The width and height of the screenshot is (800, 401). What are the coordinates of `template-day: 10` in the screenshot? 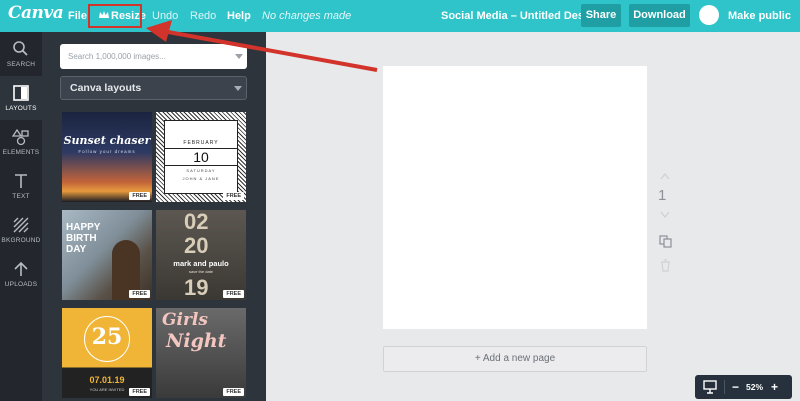 It's located at (201, 157).